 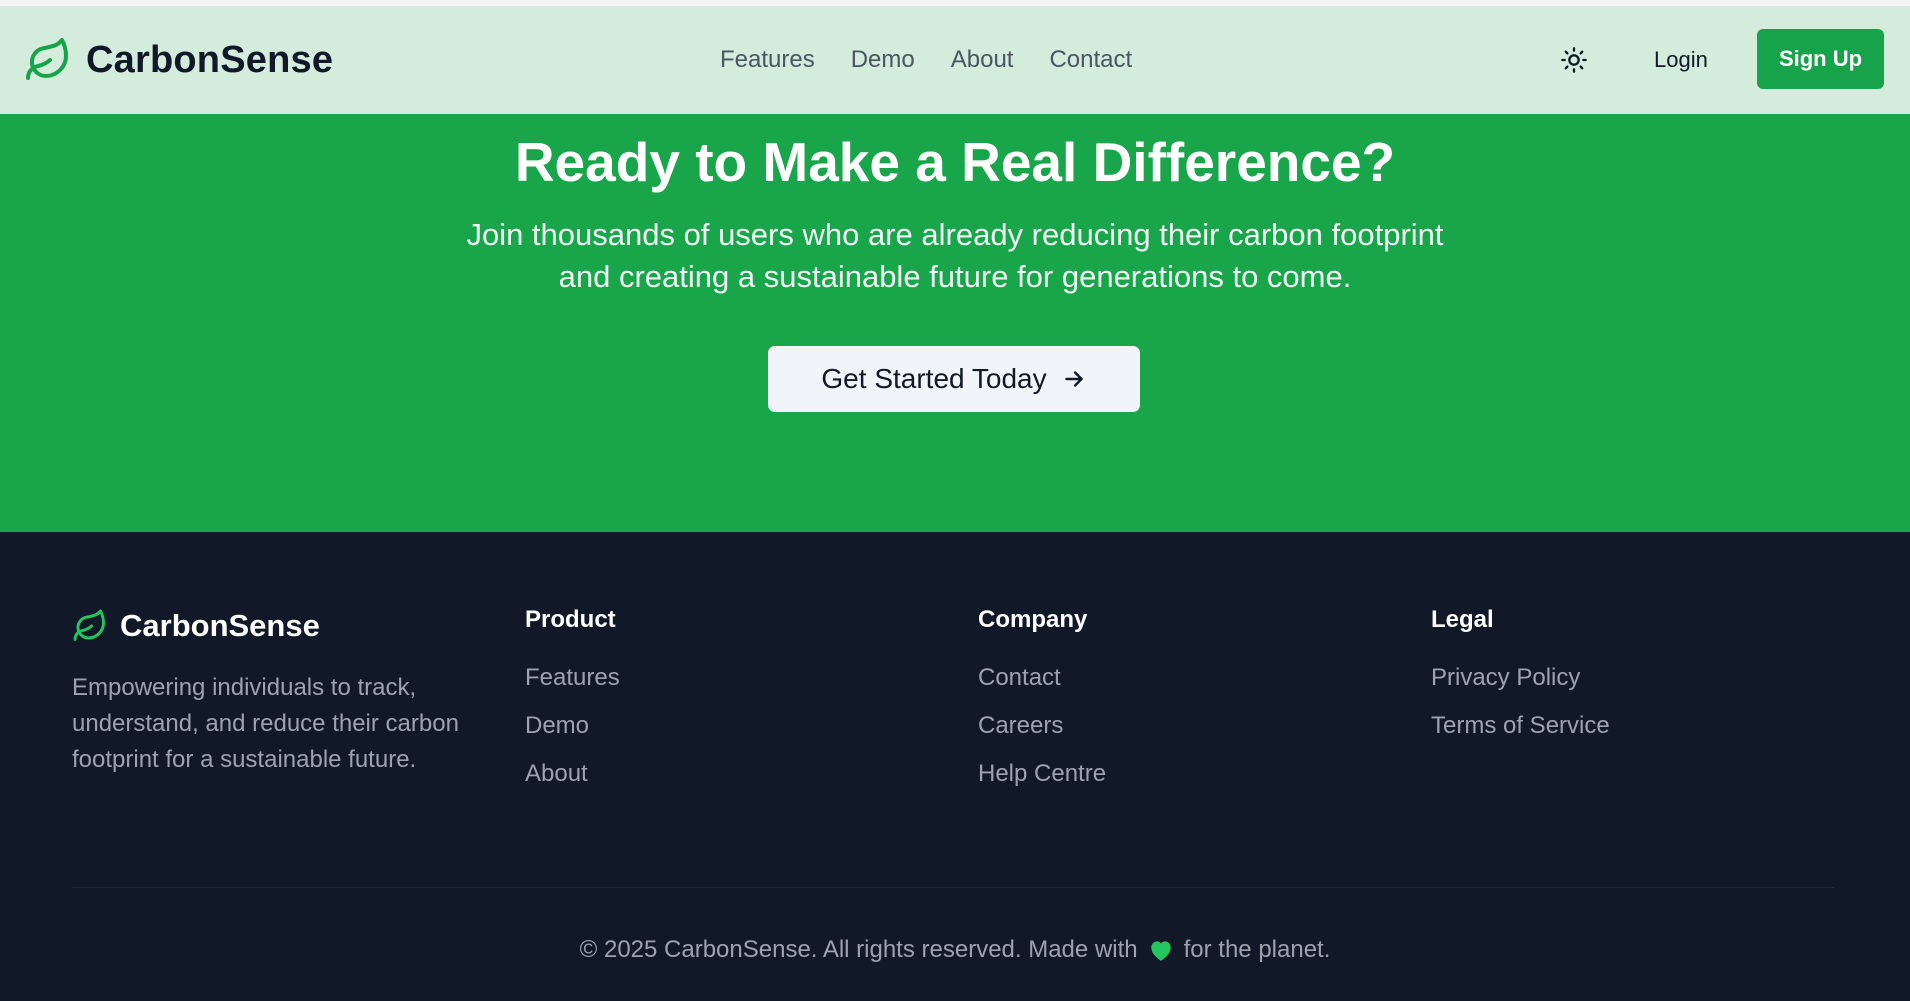 I want to click on footer-brand: CarbonSense, so click(x=196, y=626).